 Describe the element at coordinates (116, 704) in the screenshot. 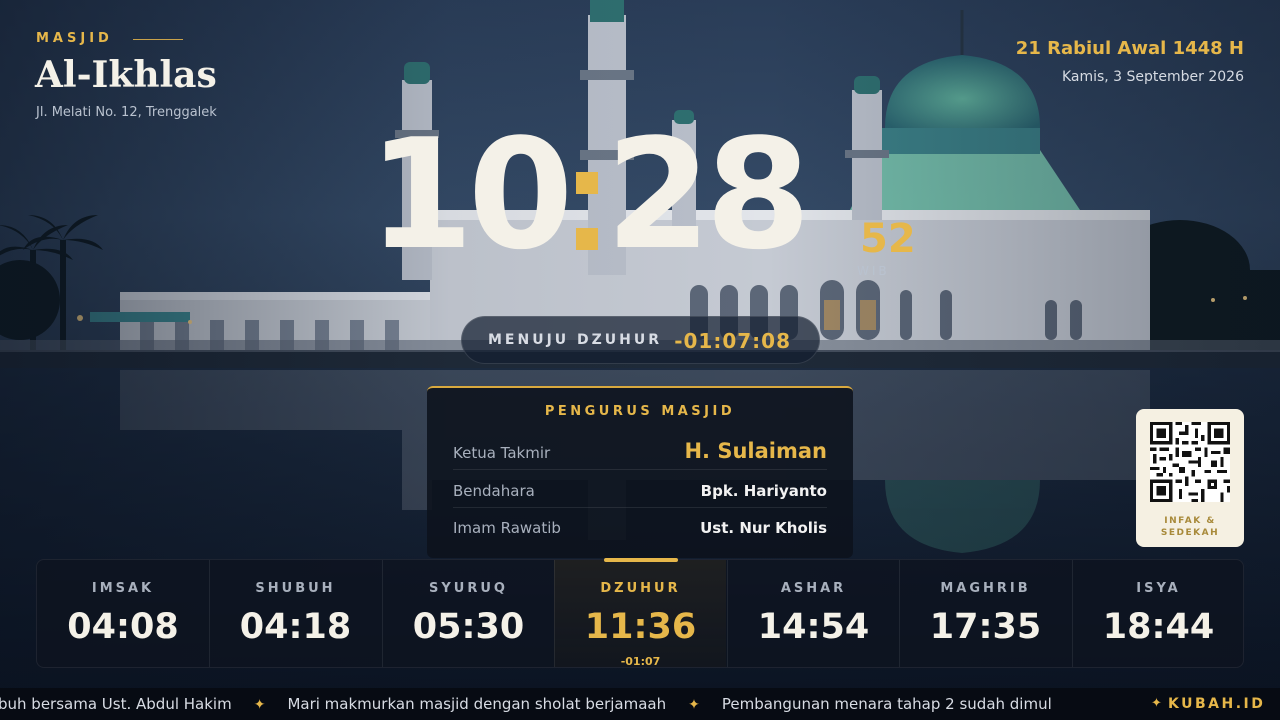

I see `ticker-item: buh bersama Ust. Abdul Hakim` at that location.